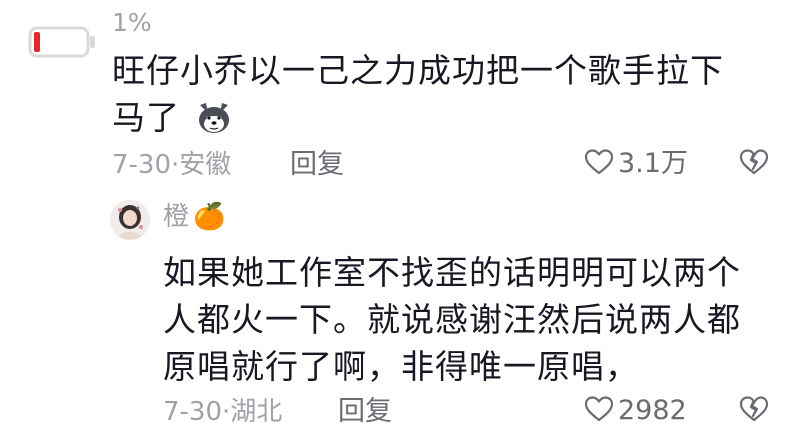 The image size is (800, 431). Describe the element at coordinates (130, 220) in the screenshot. I see `user-avatar-icon` at that location.